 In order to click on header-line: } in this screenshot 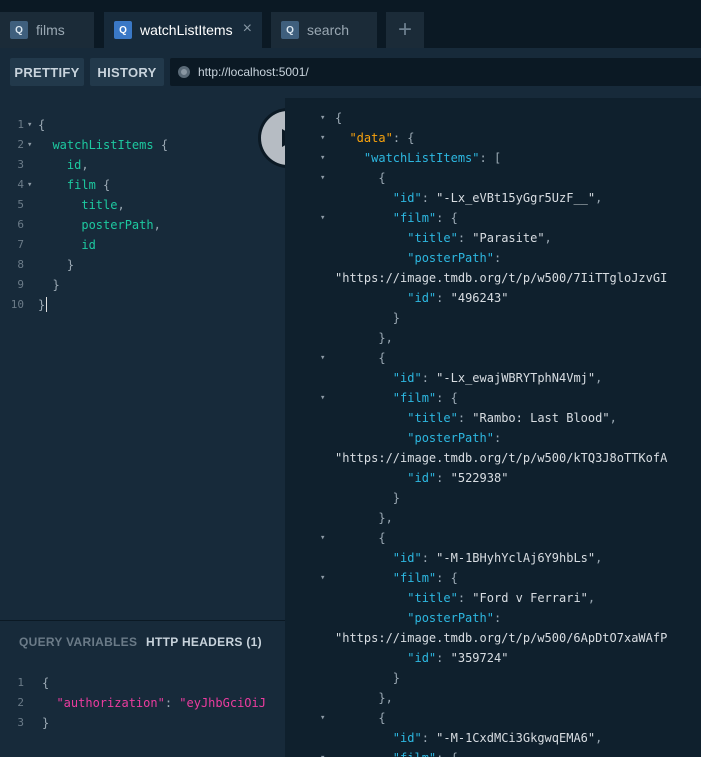, I will do `click(46, 723)`.